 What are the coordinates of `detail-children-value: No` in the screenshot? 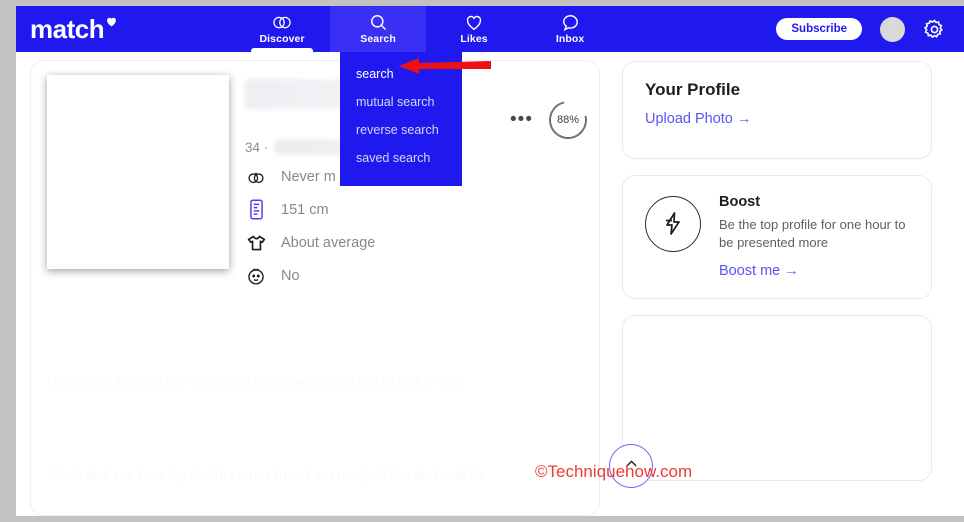 It's located at (290, 276).